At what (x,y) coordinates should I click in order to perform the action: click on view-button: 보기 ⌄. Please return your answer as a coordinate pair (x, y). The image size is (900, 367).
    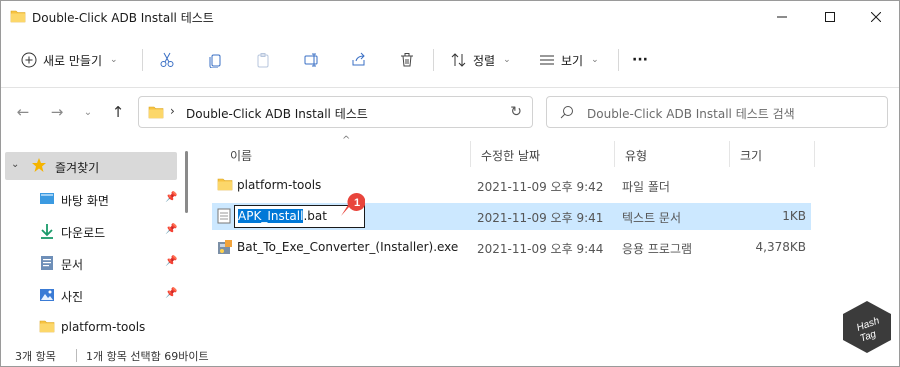
    Looking at the image, I should click on (569, 60).